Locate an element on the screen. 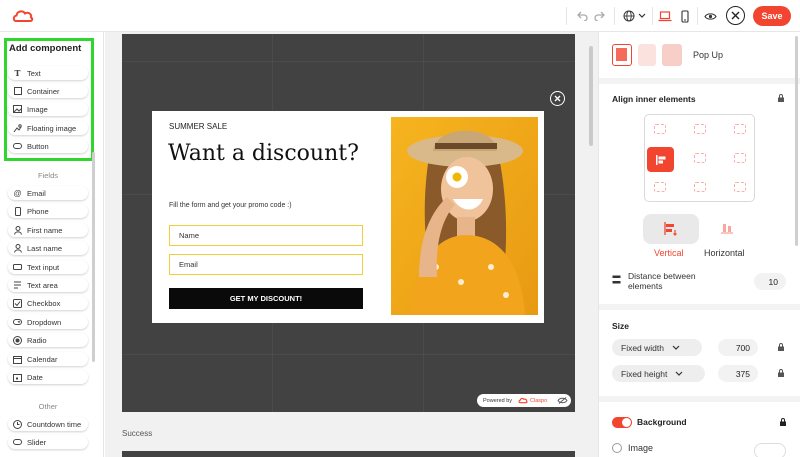 This screenshot has height=457, width=800. field-checkbox: Checkbox is located at coordinates (48, 303).